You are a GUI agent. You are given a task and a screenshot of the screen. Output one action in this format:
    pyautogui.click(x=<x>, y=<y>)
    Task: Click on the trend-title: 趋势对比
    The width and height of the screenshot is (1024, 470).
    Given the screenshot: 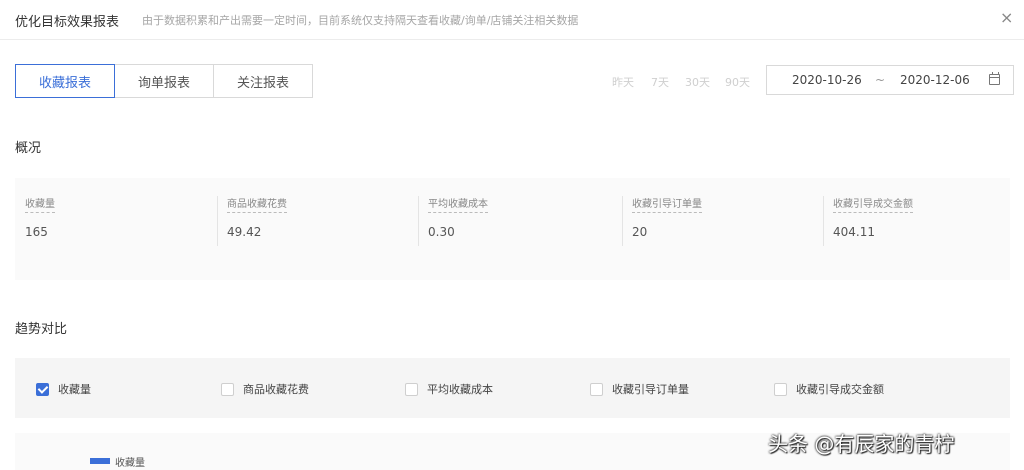 What is the action you would take?
    pyautogui.click(x=41, y=329)
    